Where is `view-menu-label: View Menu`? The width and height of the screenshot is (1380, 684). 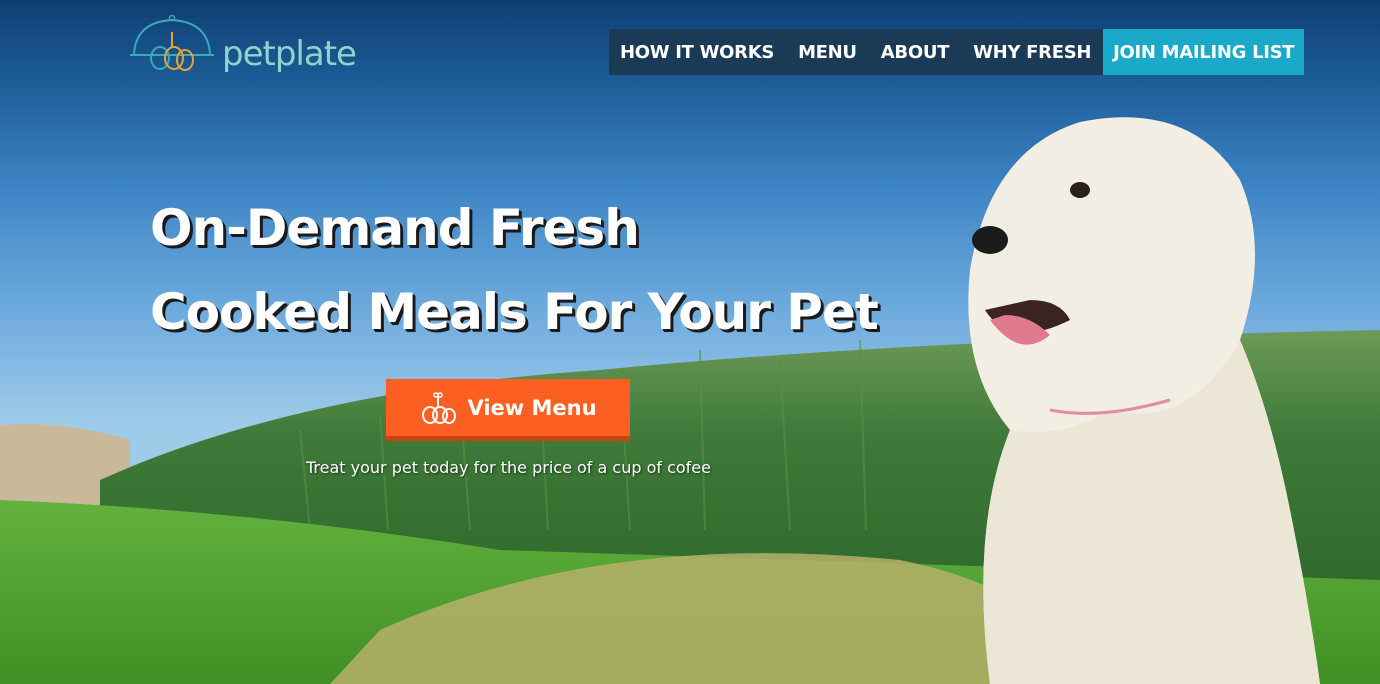 view-menu-label: View Menu is located at coordinates (532, 407).